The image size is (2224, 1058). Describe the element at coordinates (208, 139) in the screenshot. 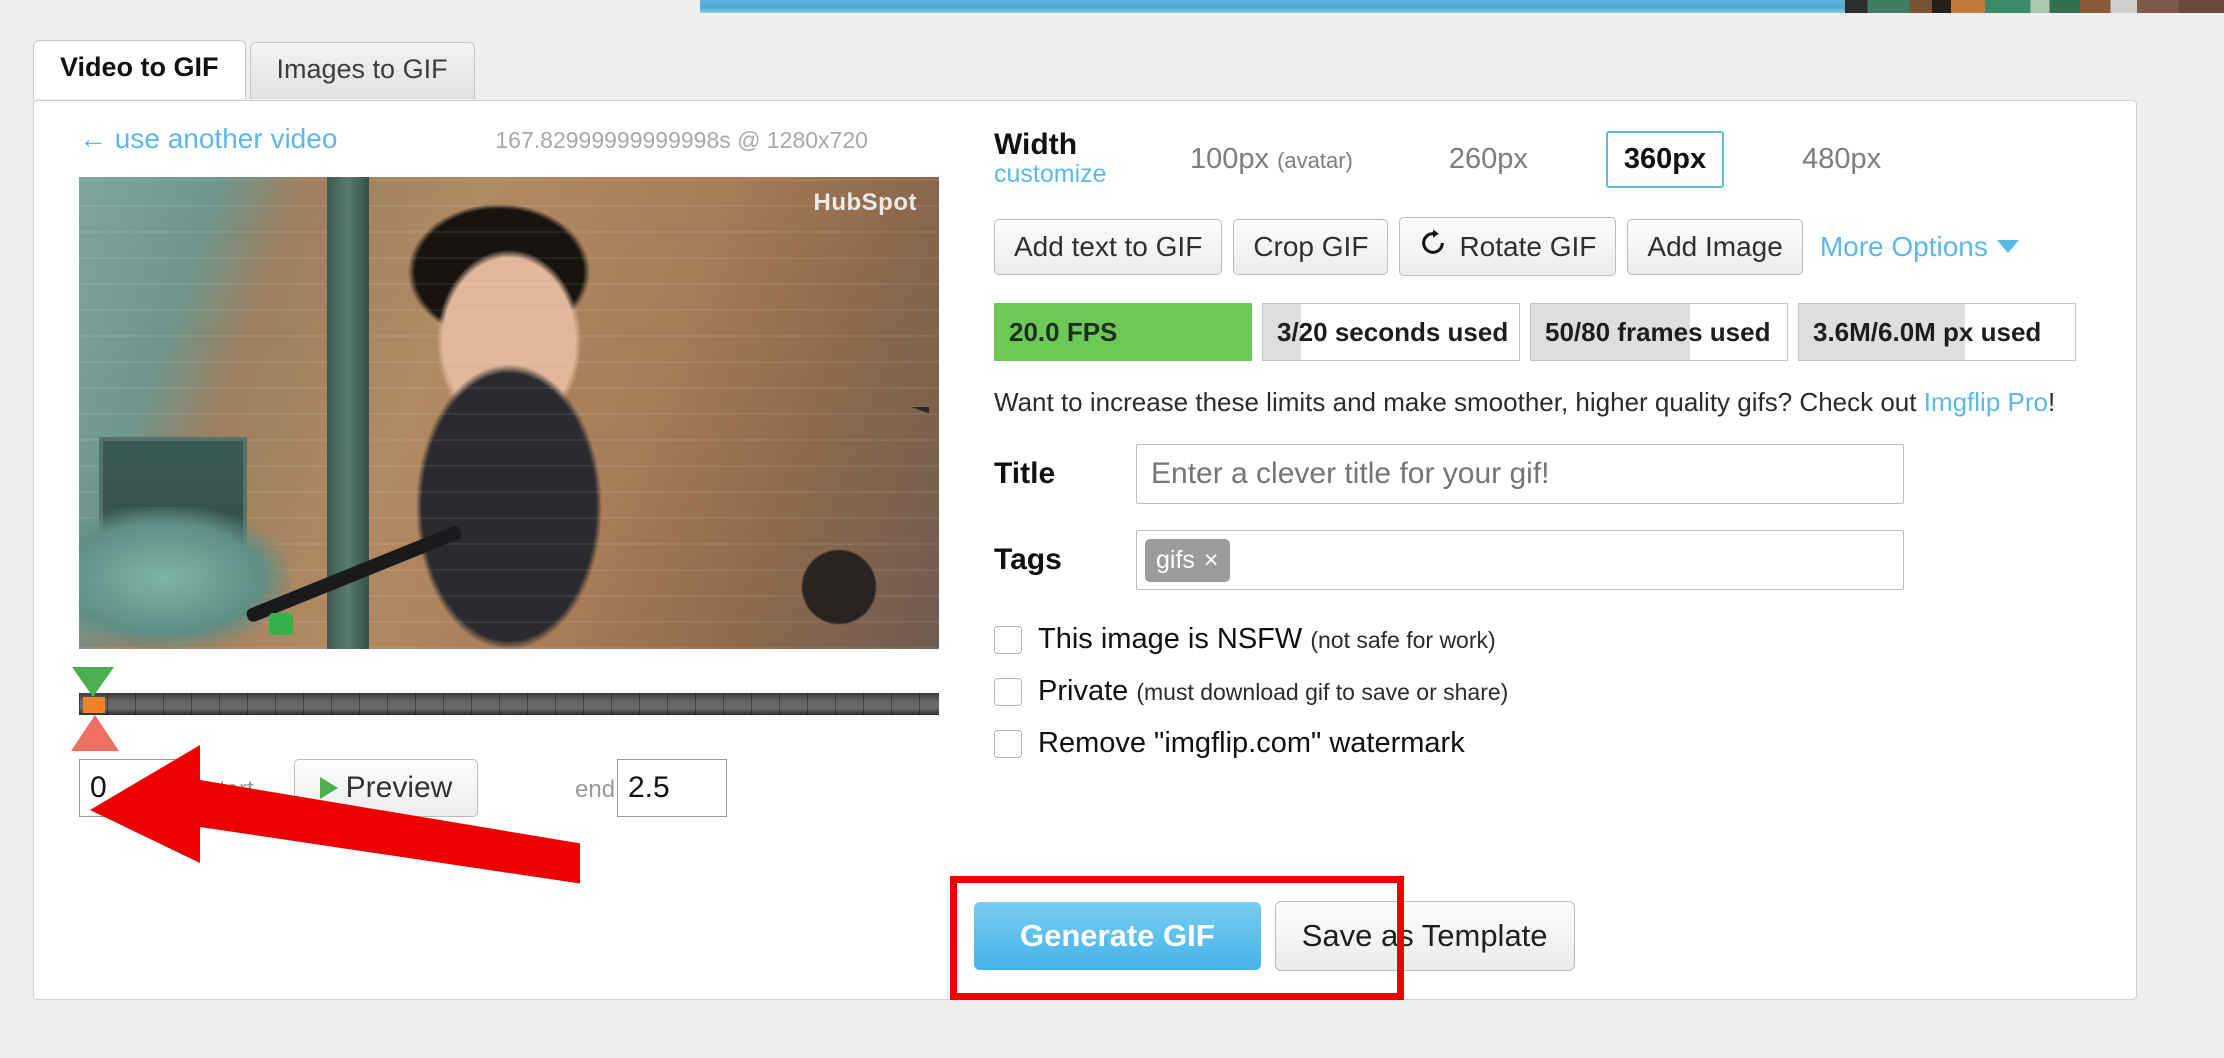

I see `use-another-video-link: ← use another video` at that location.